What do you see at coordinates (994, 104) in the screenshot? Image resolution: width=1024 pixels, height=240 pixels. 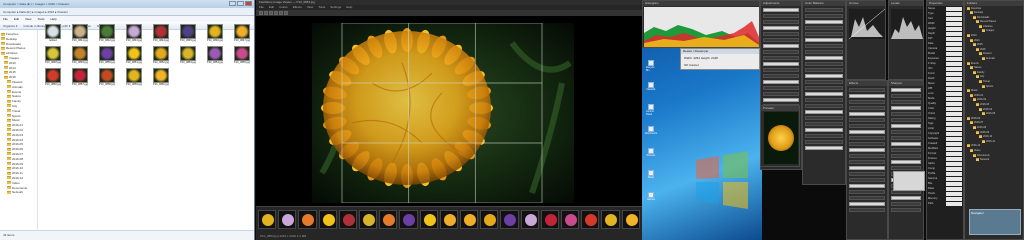 I see `folder-tree-item: 2016-03` at bounding box center [994, 104].